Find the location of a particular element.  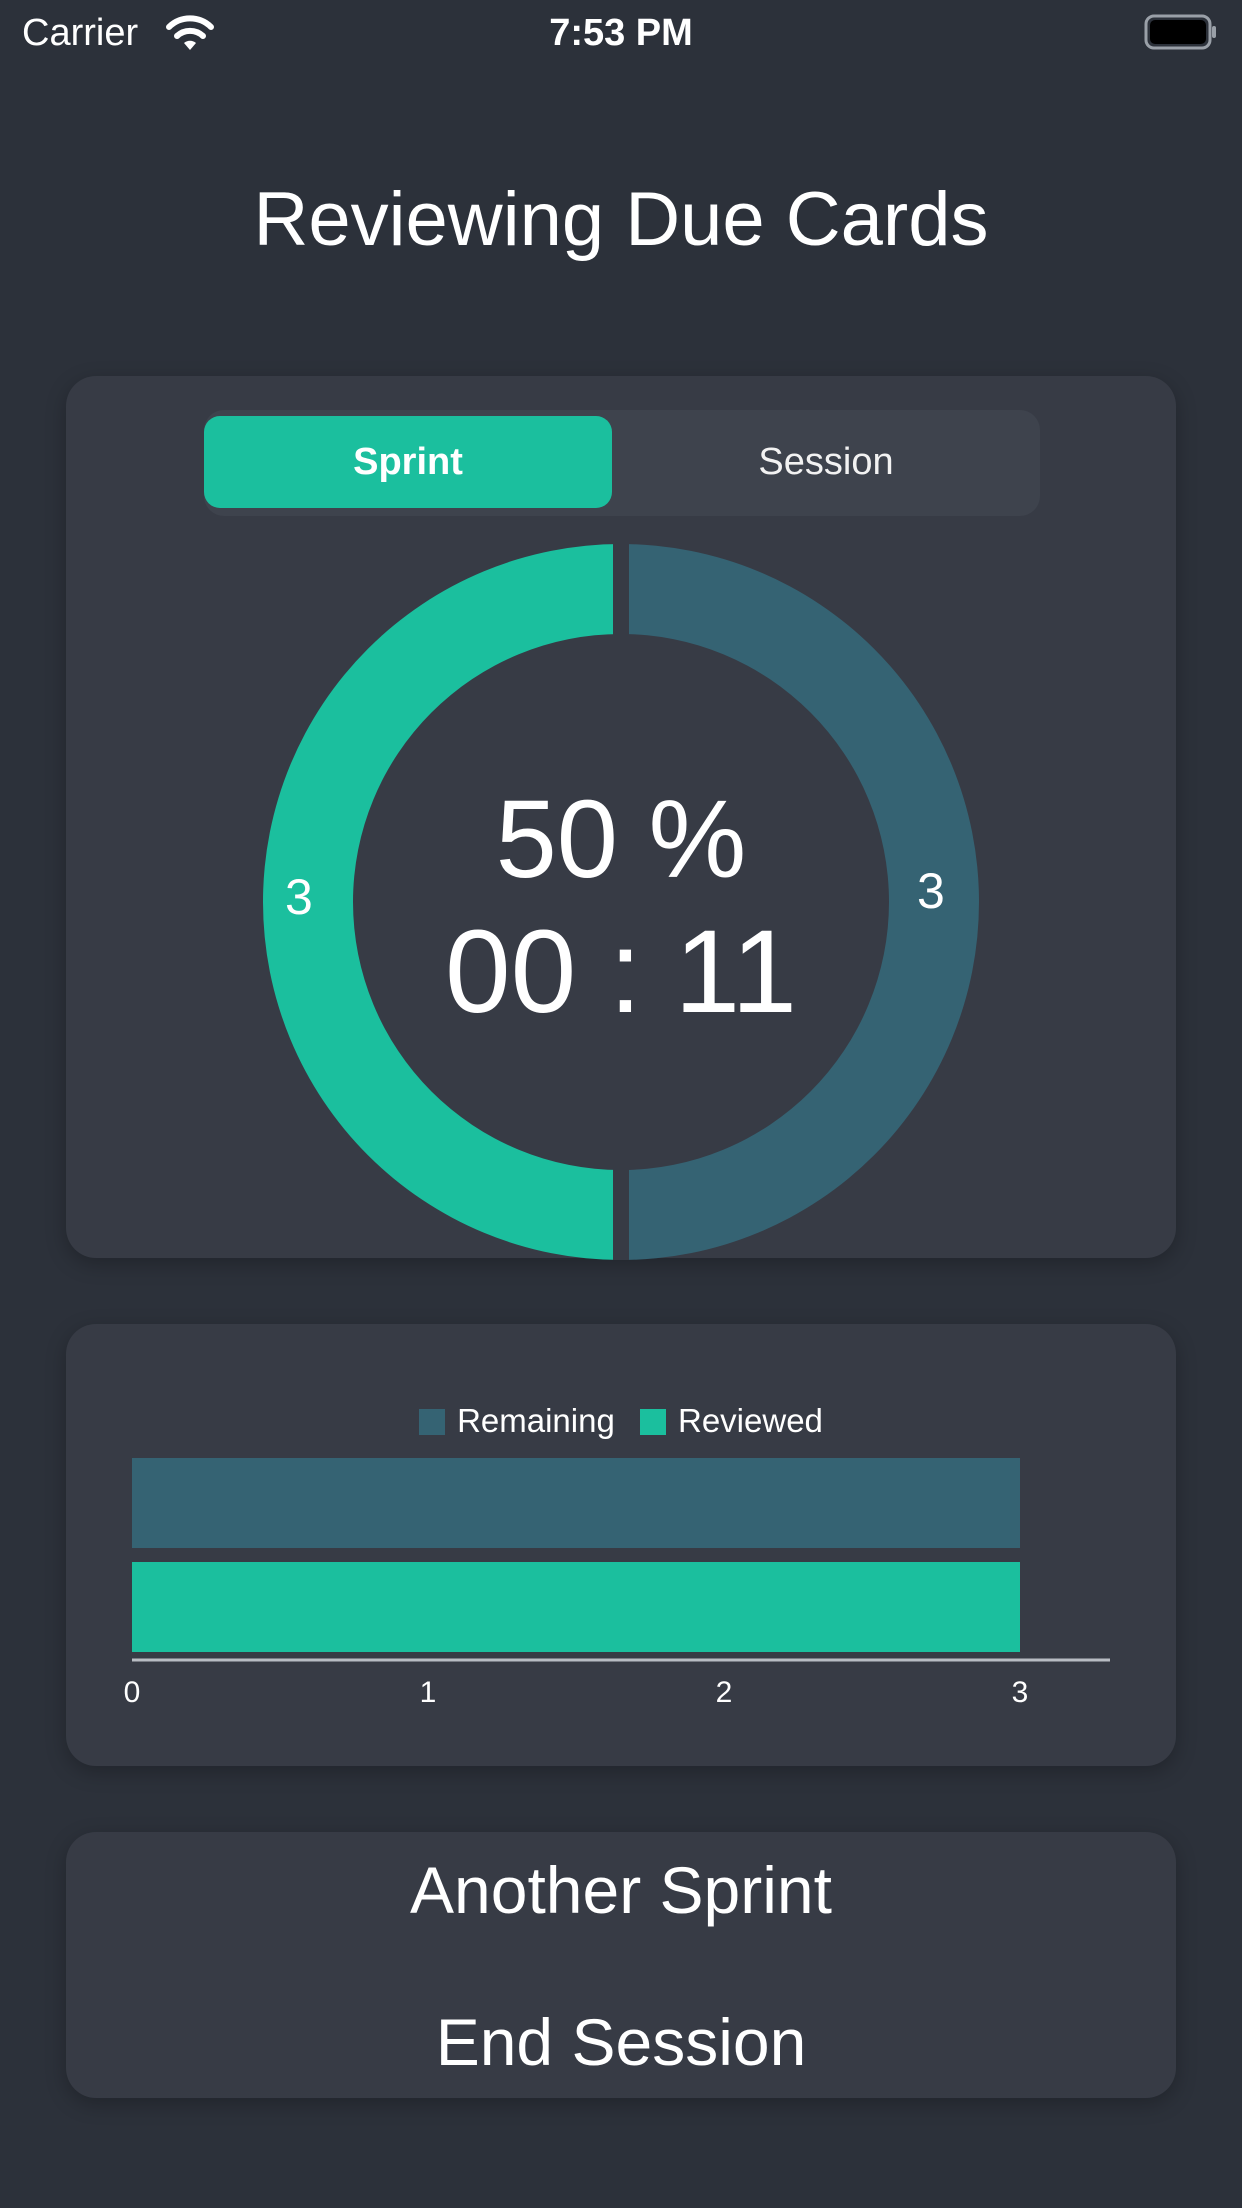

sprint-timer: 00 : 11 is located at coordinates (621, 972).